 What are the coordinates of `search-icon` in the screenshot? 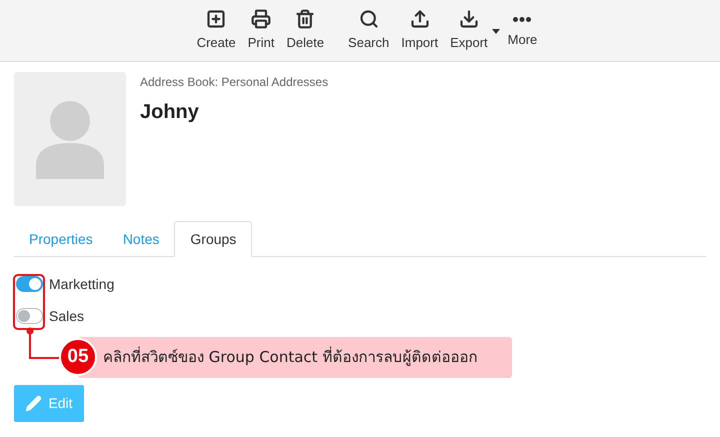 It's located at (368, 18).